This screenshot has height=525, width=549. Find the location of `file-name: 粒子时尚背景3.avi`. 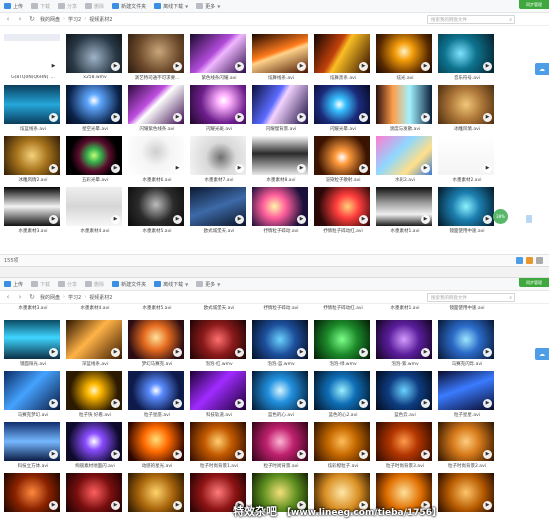

file-name: 粒子时尚背景3.avi is located at coordinates (405, 466).